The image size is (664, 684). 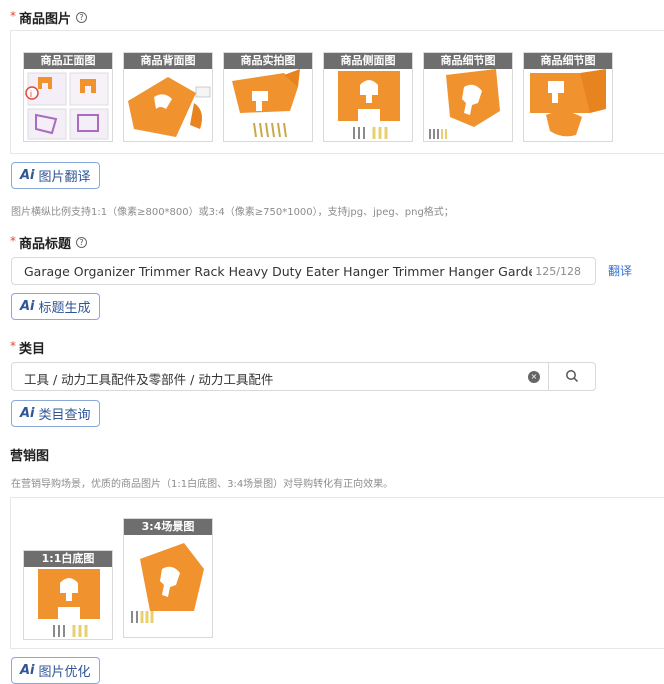 What do you see at coordinates (55, 175) in the screenshot?
I see `image-translate-button: Ai 图片翻译` at bounding box center [55, 175].